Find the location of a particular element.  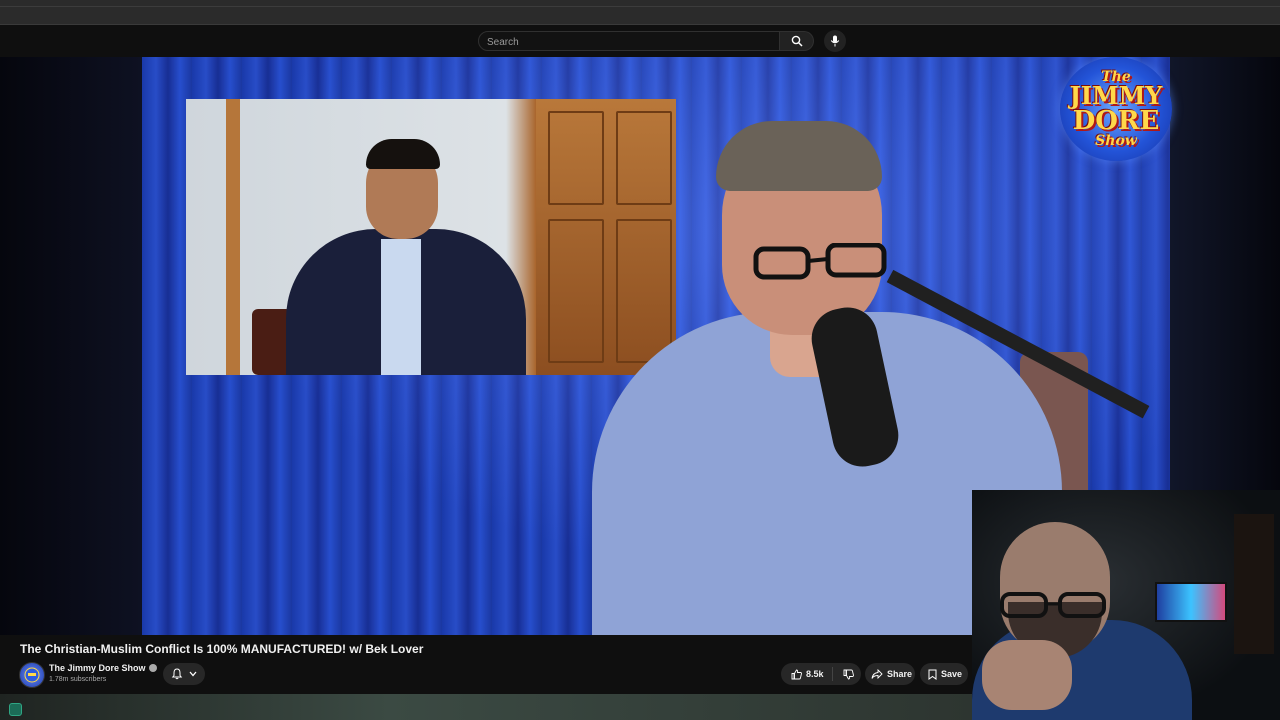

player-letterbox-left is located at coordinates (71, 346).